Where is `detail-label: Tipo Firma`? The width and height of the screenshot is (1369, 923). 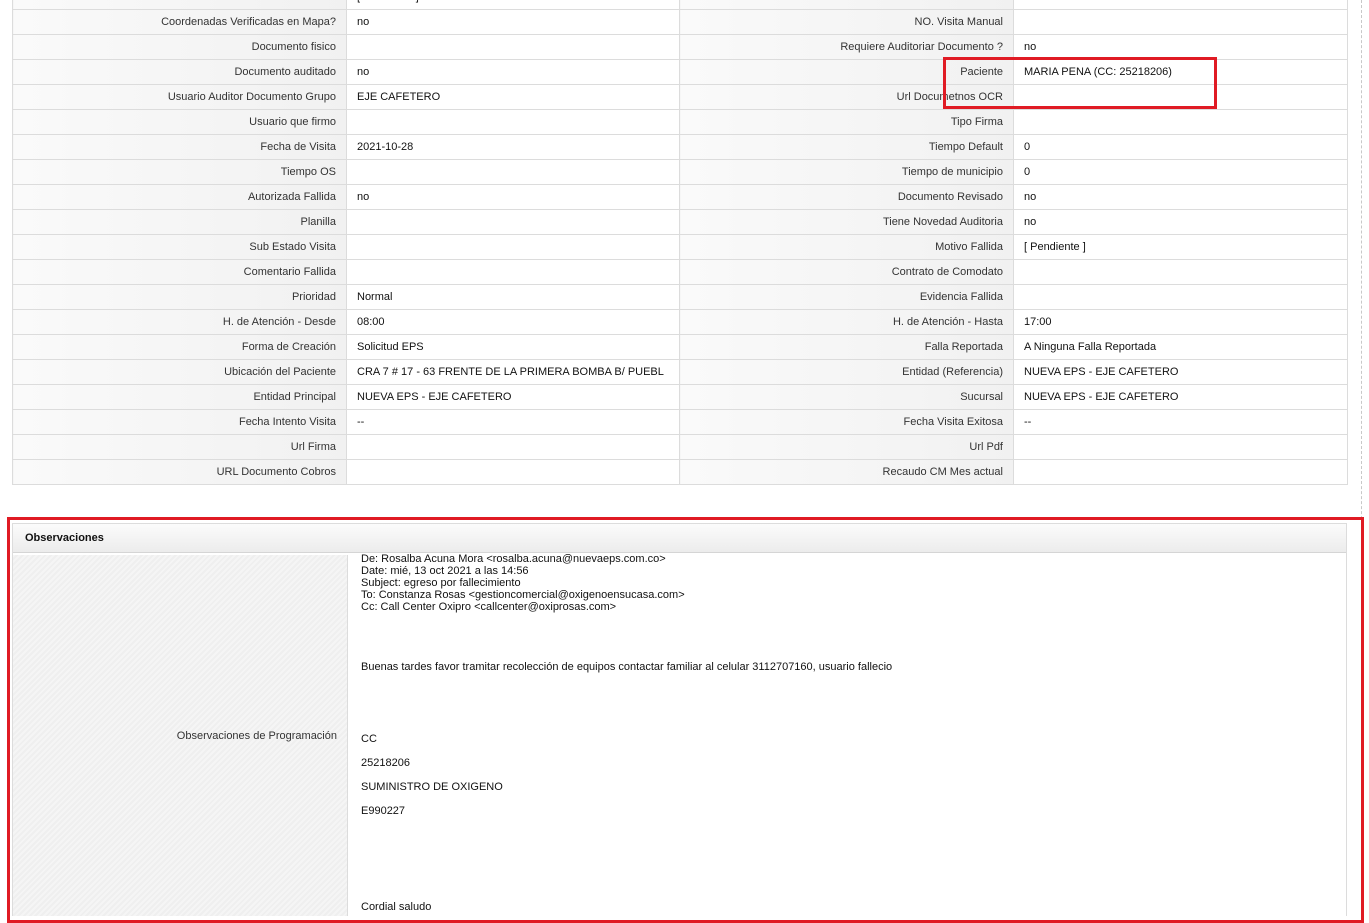
detail-label: Tipo Firma is located at coordinates (846, 122).